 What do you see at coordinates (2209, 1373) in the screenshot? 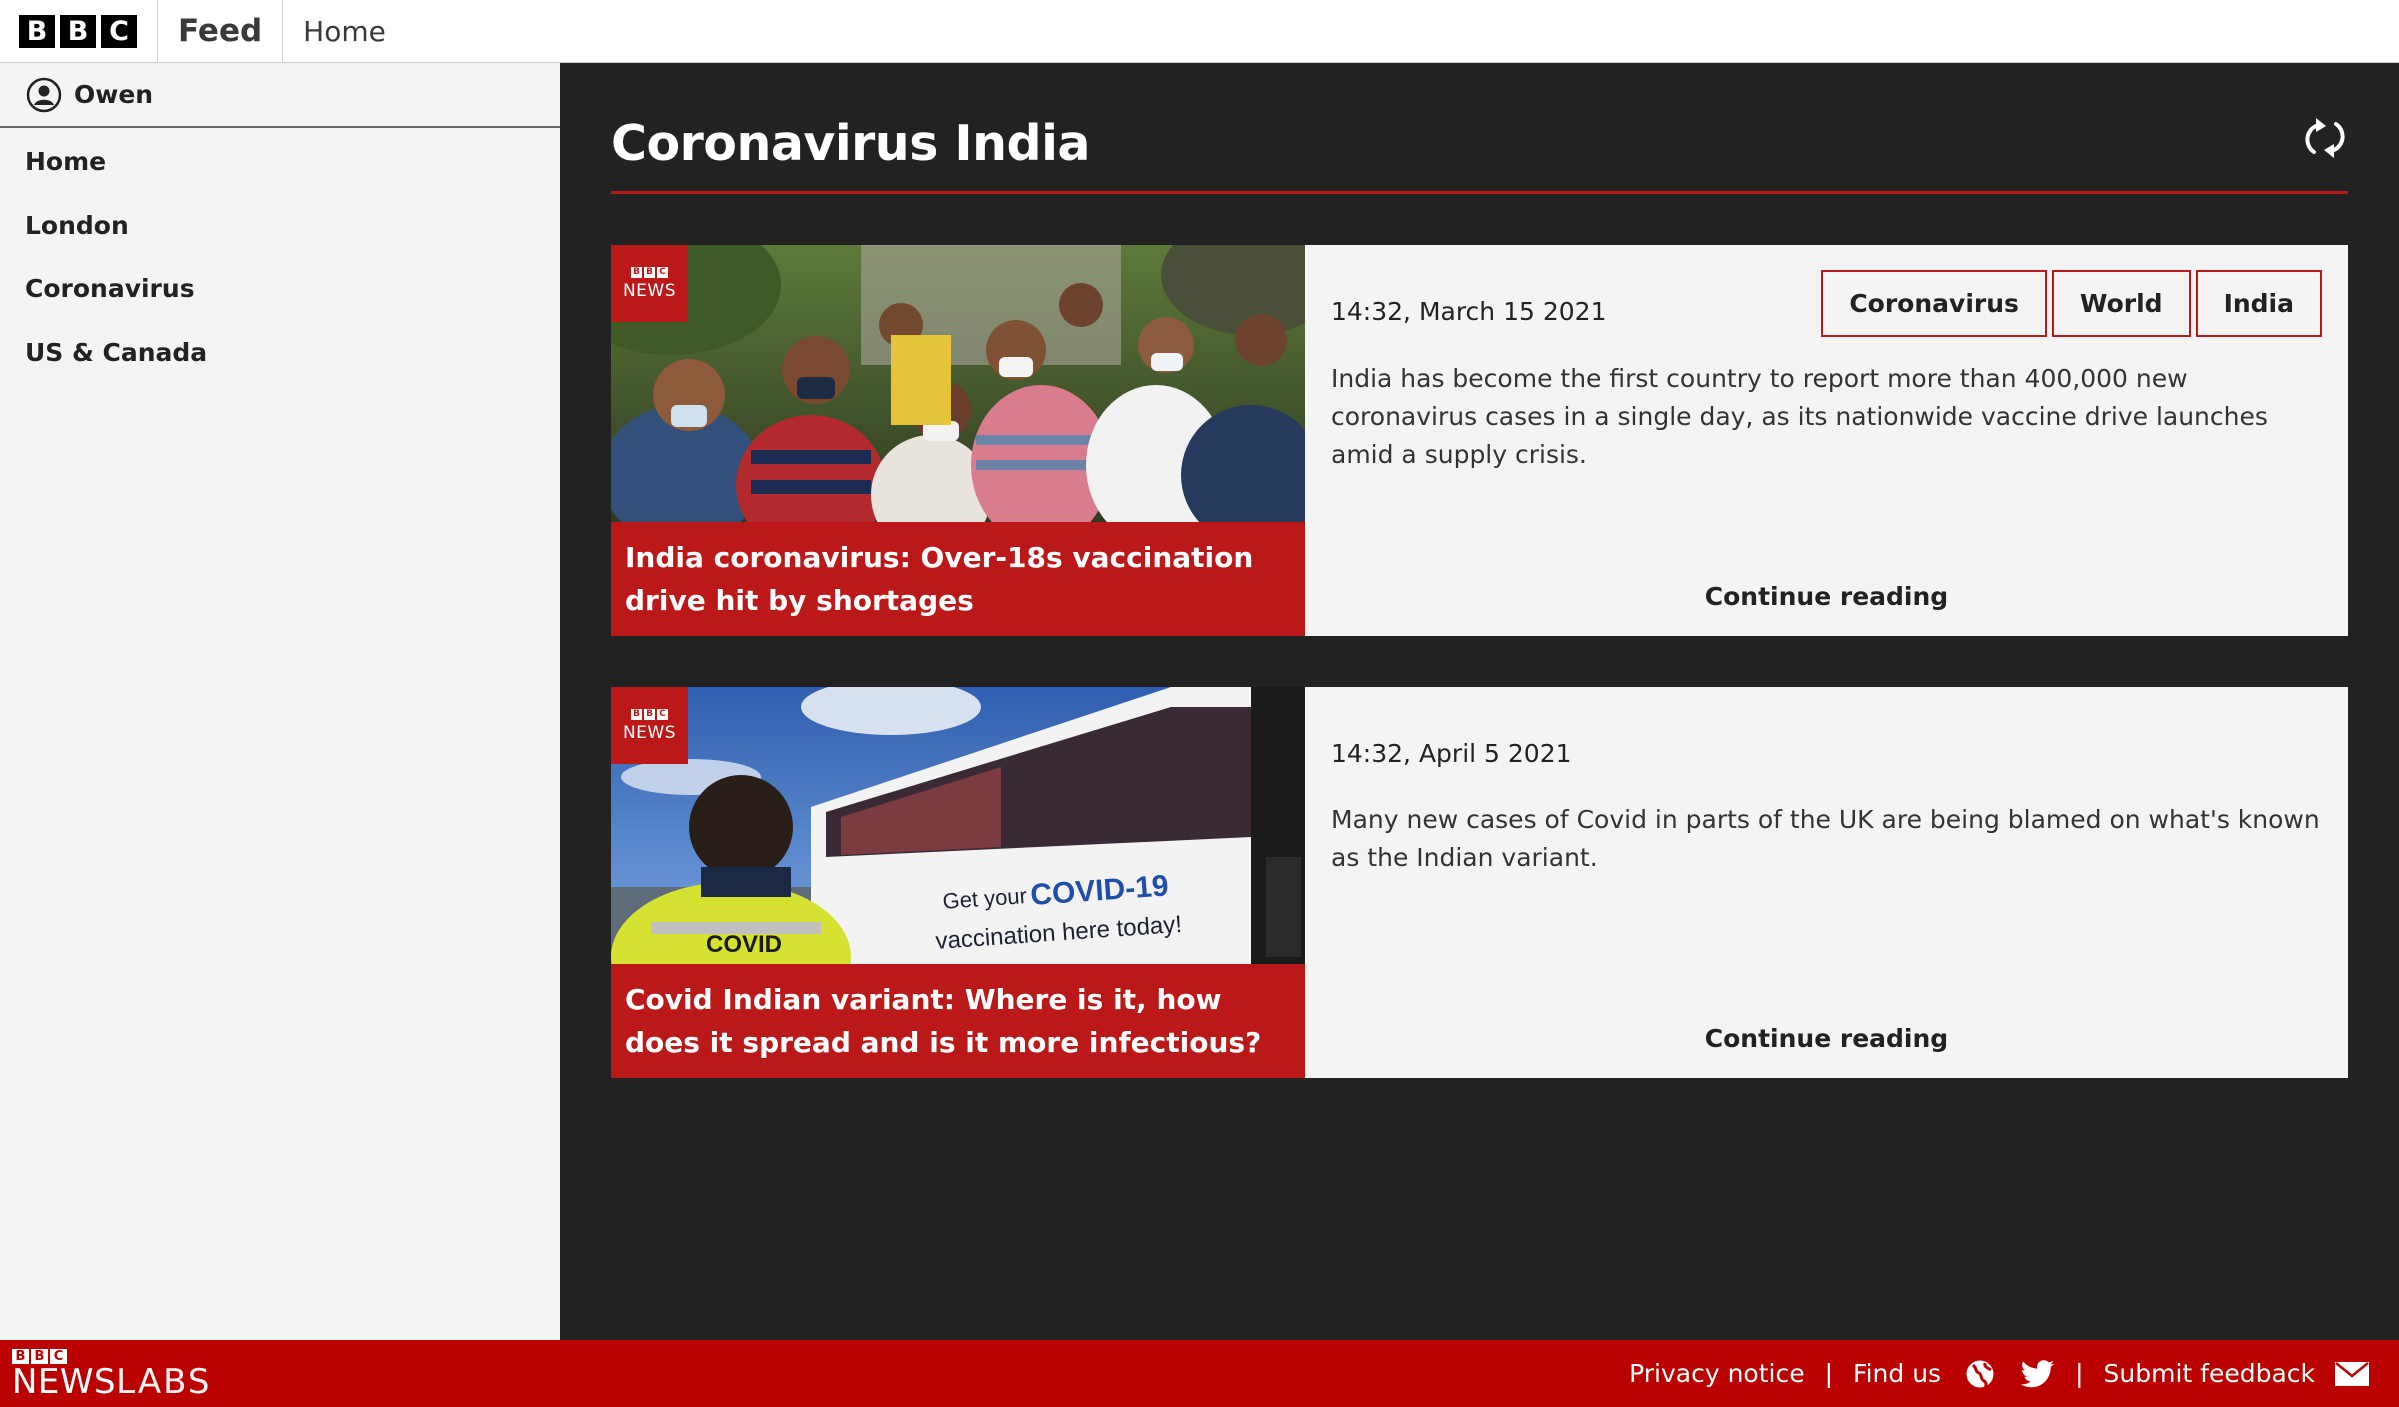
I see `submit-feedback-link: Submit feedback` at bounding box center [2209, 1373].